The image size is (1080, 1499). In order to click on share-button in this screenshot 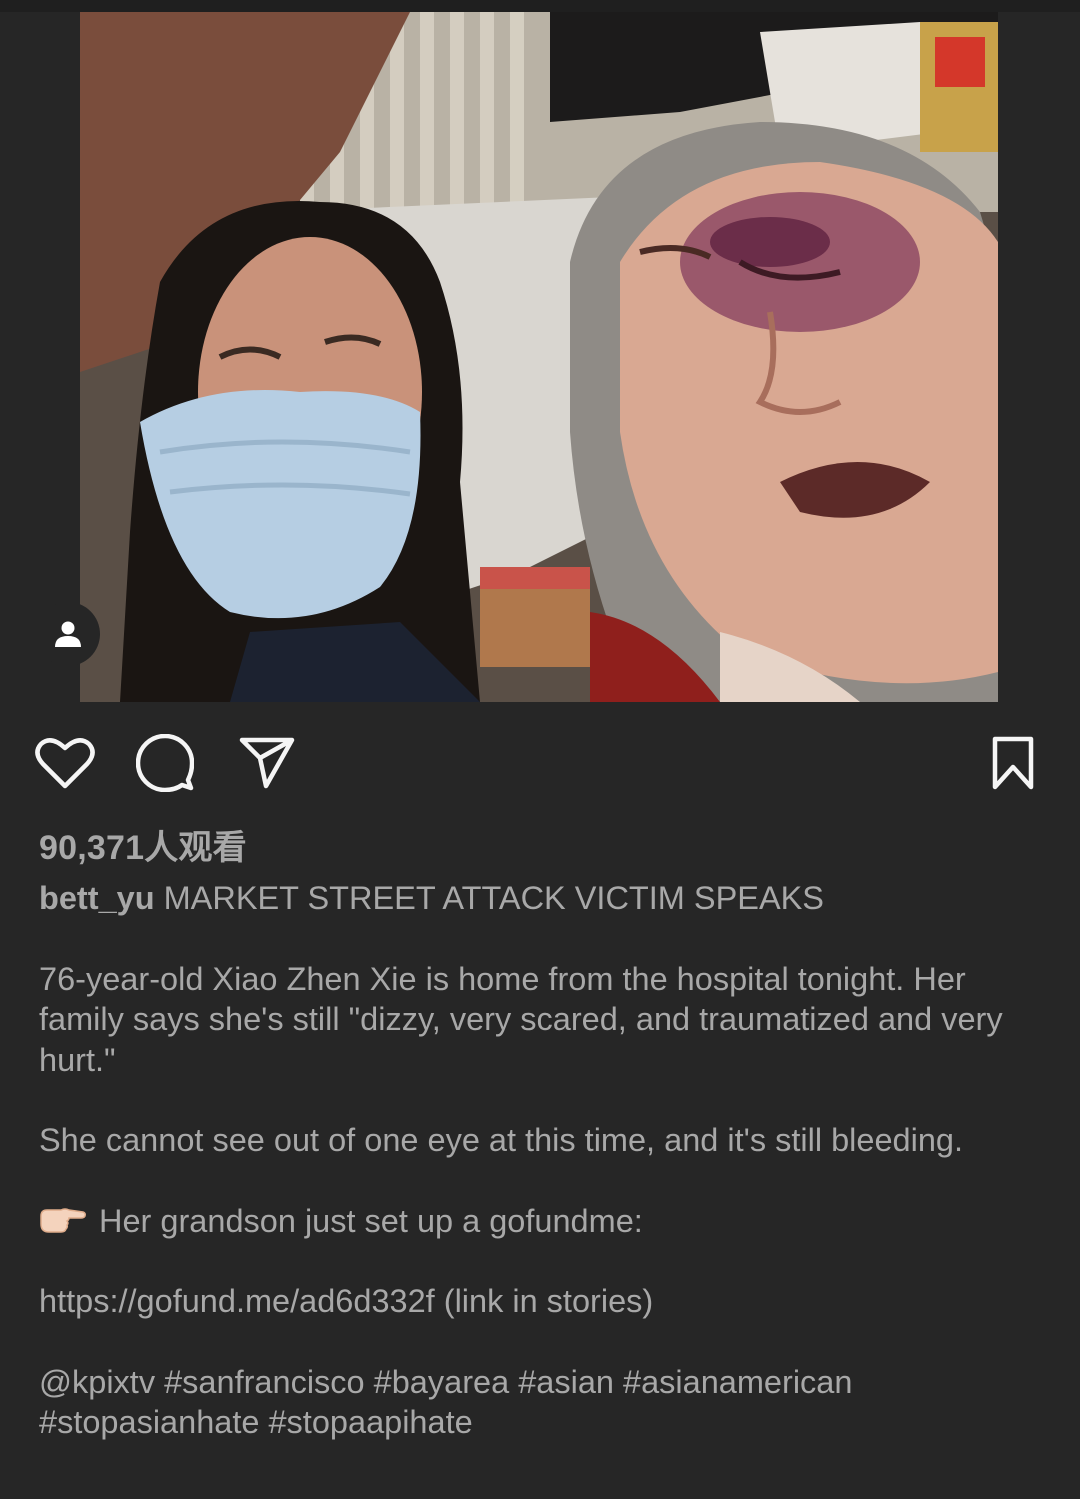, I will do `click(267, 763)`.